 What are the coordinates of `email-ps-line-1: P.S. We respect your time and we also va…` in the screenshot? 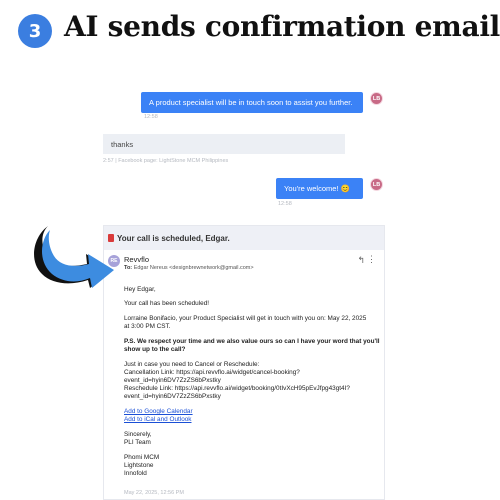 It's located at (252, 341).